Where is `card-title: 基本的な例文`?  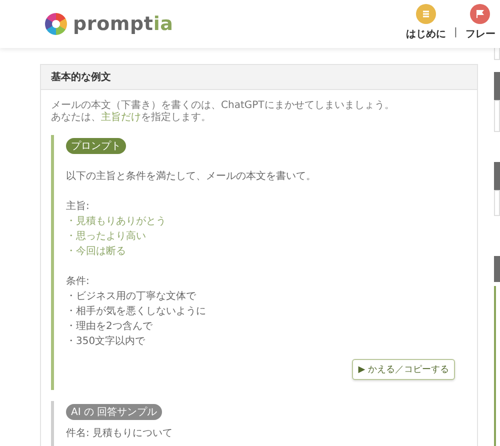
card-title: 基本的な例文 is located at coordinates (259, 77).